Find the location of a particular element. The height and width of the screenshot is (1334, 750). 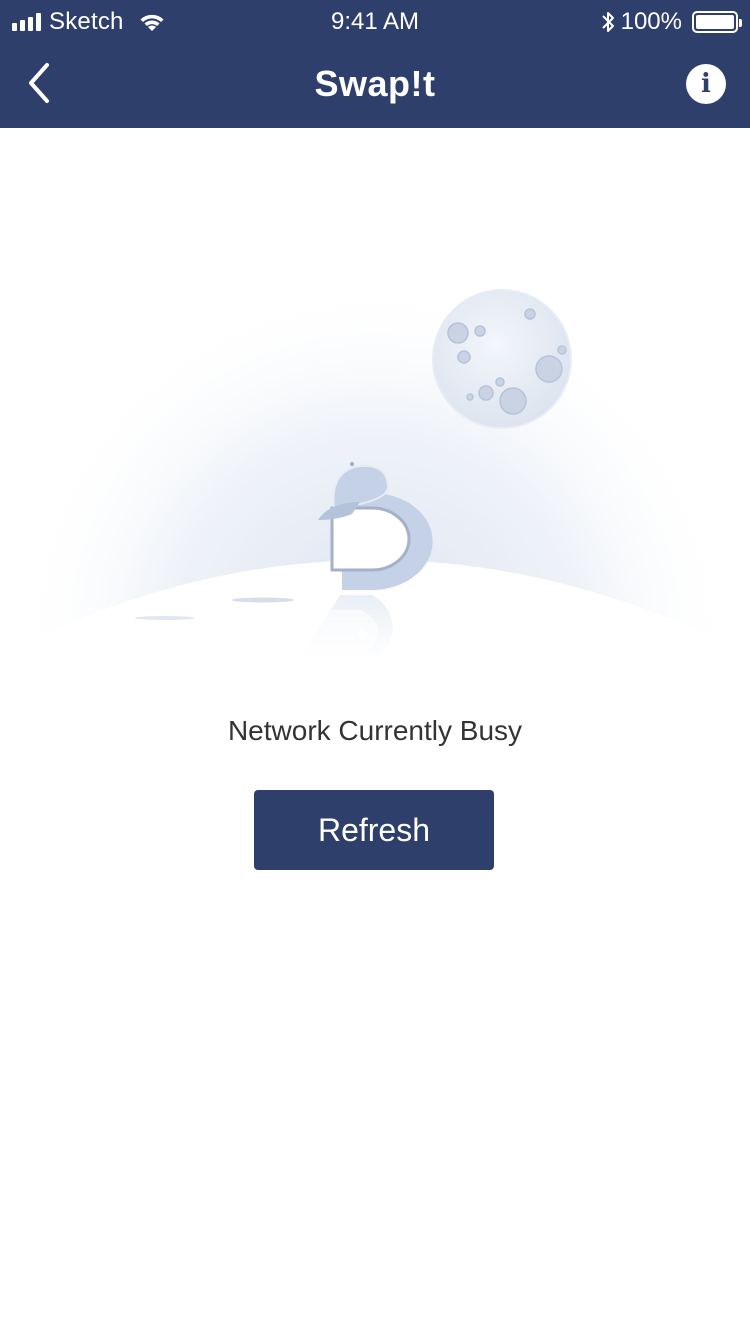

status-message: Network Currently Busy is located at coordinates (375, 730).